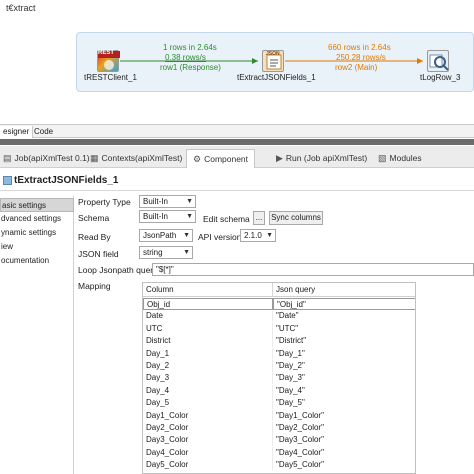  What do you see at coordinates (344, 465) in the screenshot?
I see `json-query-cell: "Day5_Color"` at bounding box center [344, 465].